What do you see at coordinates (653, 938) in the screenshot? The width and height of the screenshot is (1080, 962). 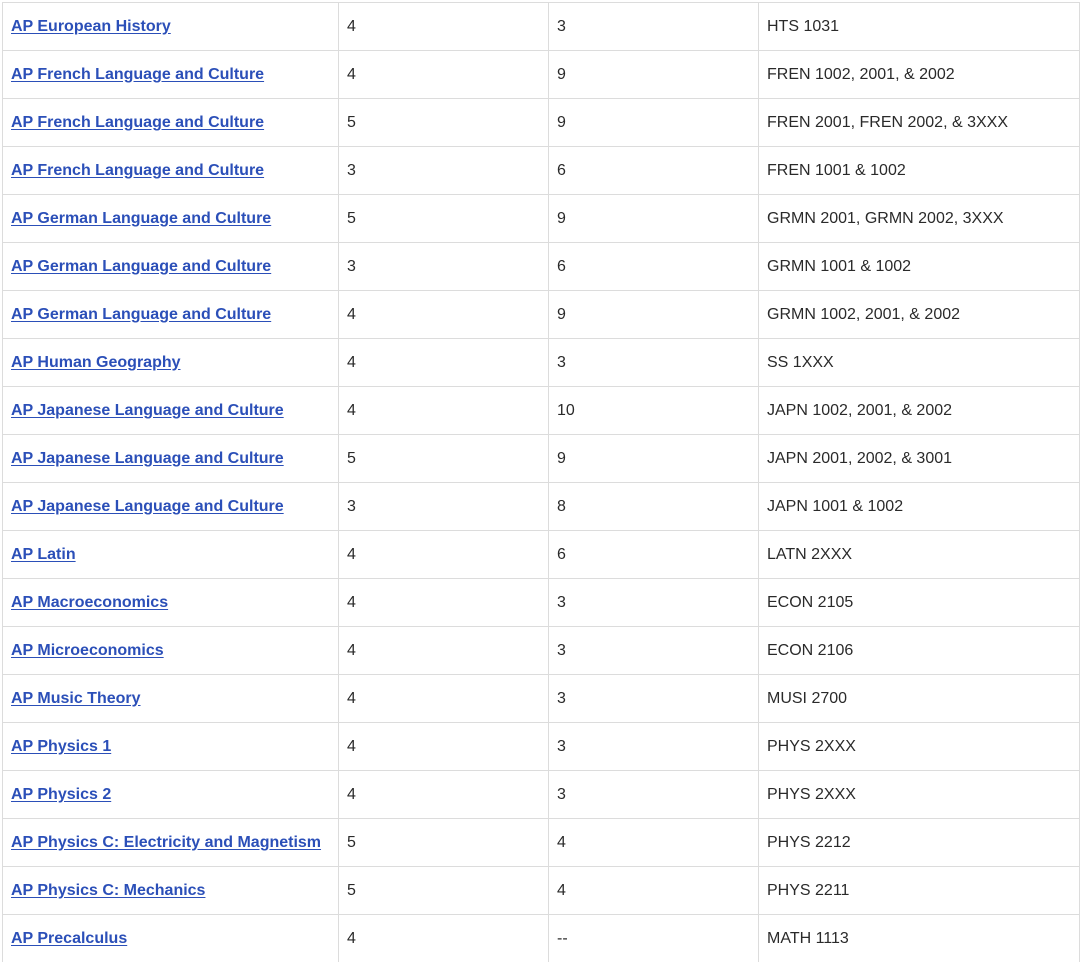 I see `credit-hours-cell: --` at bounding box center [653, 938].